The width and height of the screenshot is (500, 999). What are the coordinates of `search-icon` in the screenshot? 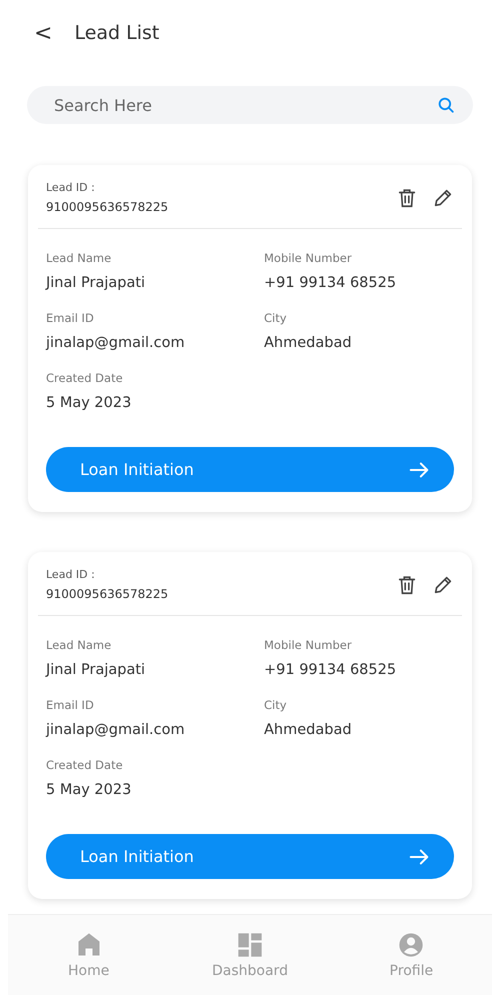 It's located at (446, 105).